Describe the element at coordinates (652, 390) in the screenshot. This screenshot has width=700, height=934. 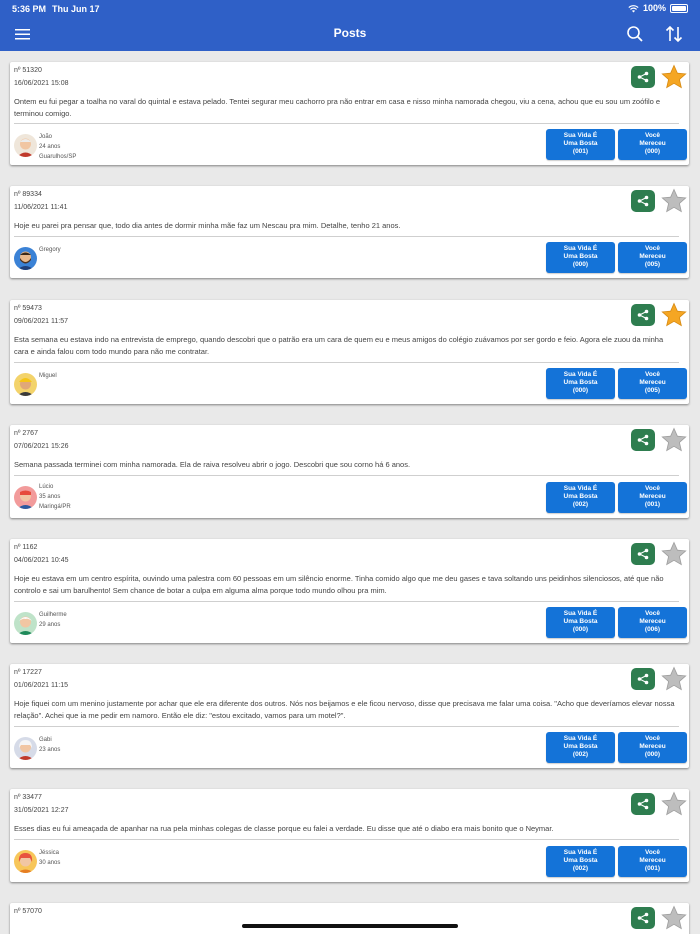
I see `vote-deserved-count: (005)` at that location.